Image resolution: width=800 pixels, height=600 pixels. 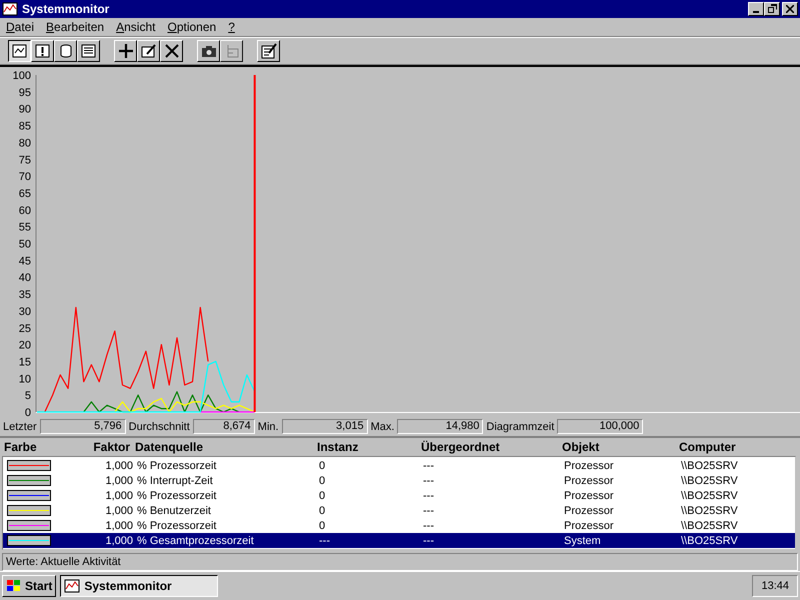 What do you see at coordinates (756, 9) in the screenshot?
I see `minimize-button` at bounding box center [756, 9].